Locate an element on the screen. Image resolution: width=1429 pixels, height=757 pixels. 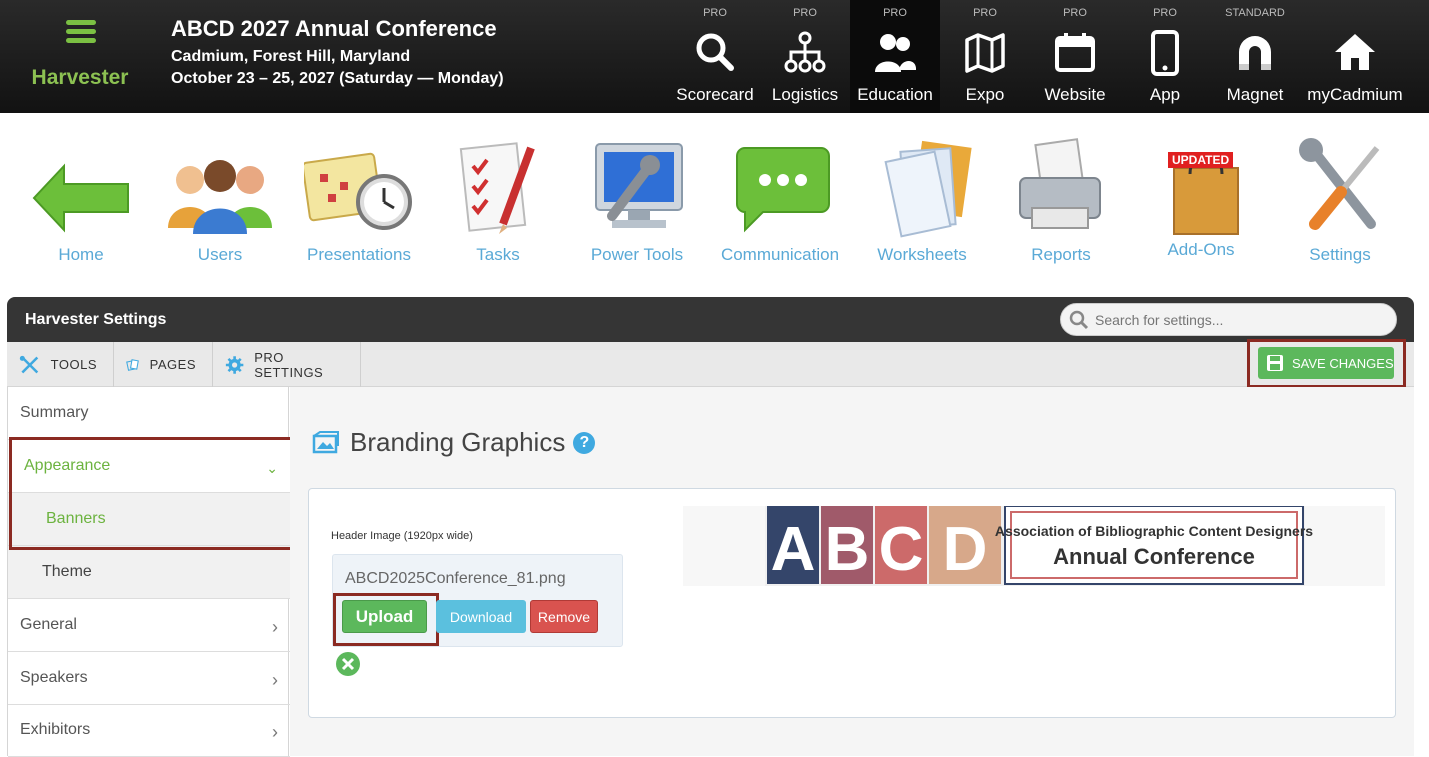
banner-event: Annual Conference is located at coordinates (1154, 556).